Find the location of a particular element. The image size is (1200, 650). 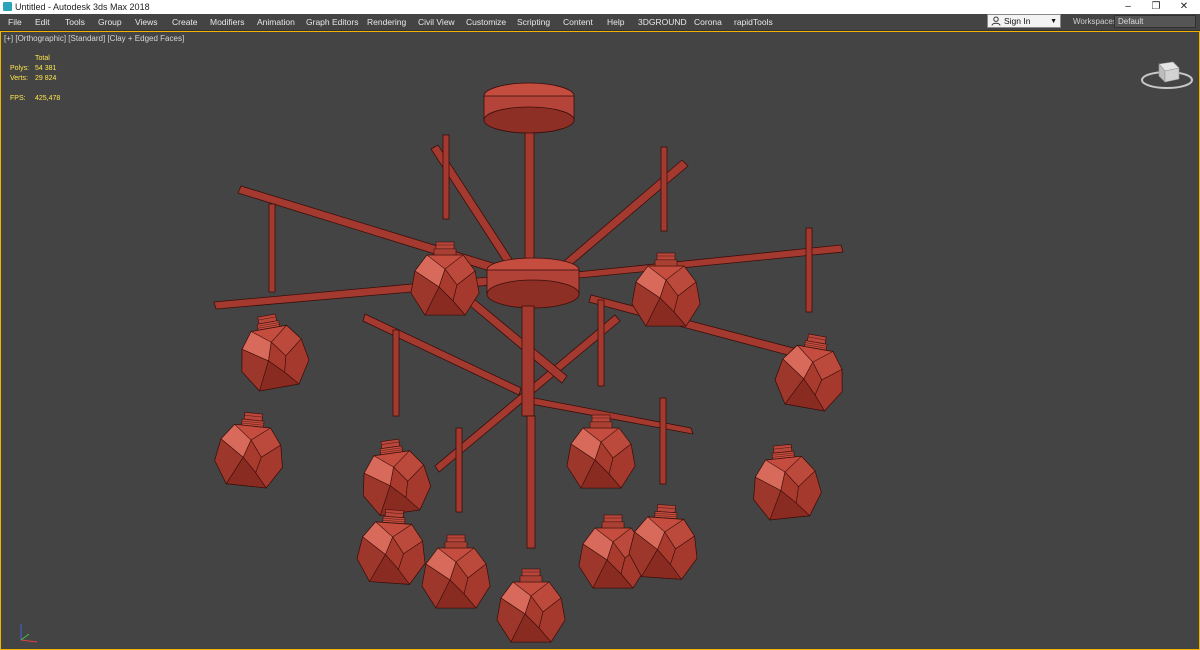

stats-verts-label: Verts: is located at coordinates (19, 78).